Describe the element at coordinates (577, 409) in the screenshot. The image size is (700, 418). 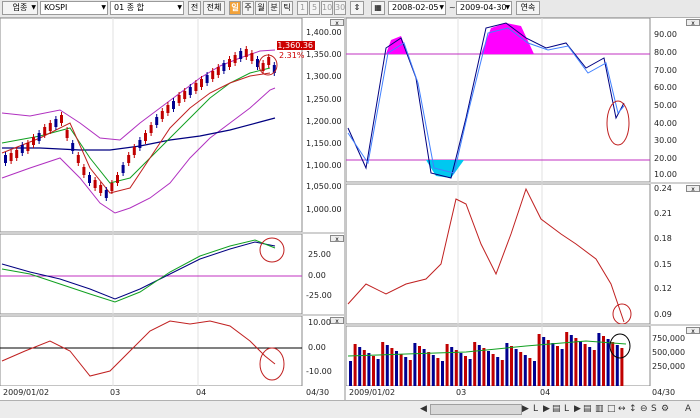
I see `status-play2-button: ▶` at that location.